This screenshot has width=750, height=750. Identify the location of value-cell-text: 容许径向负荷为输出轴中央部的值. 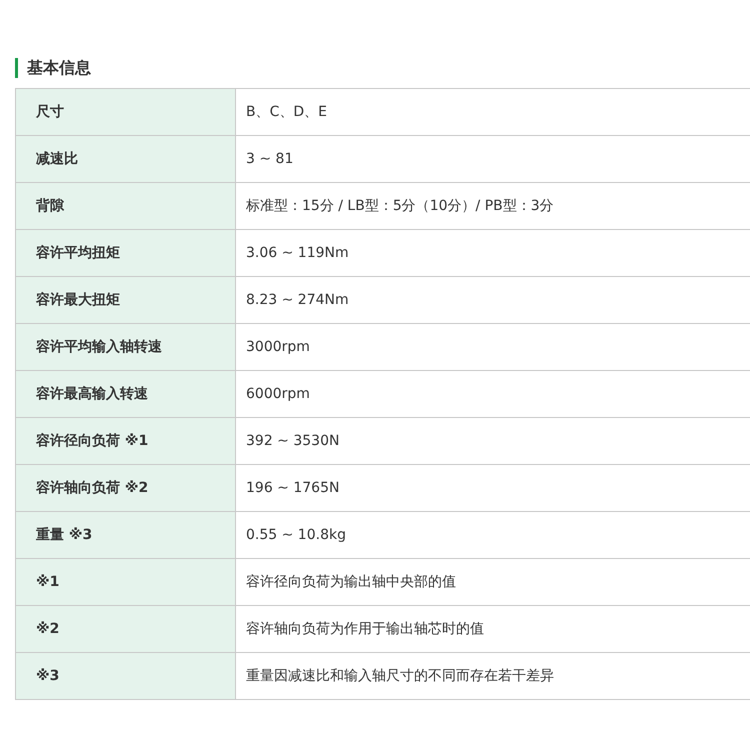
(351, 582).